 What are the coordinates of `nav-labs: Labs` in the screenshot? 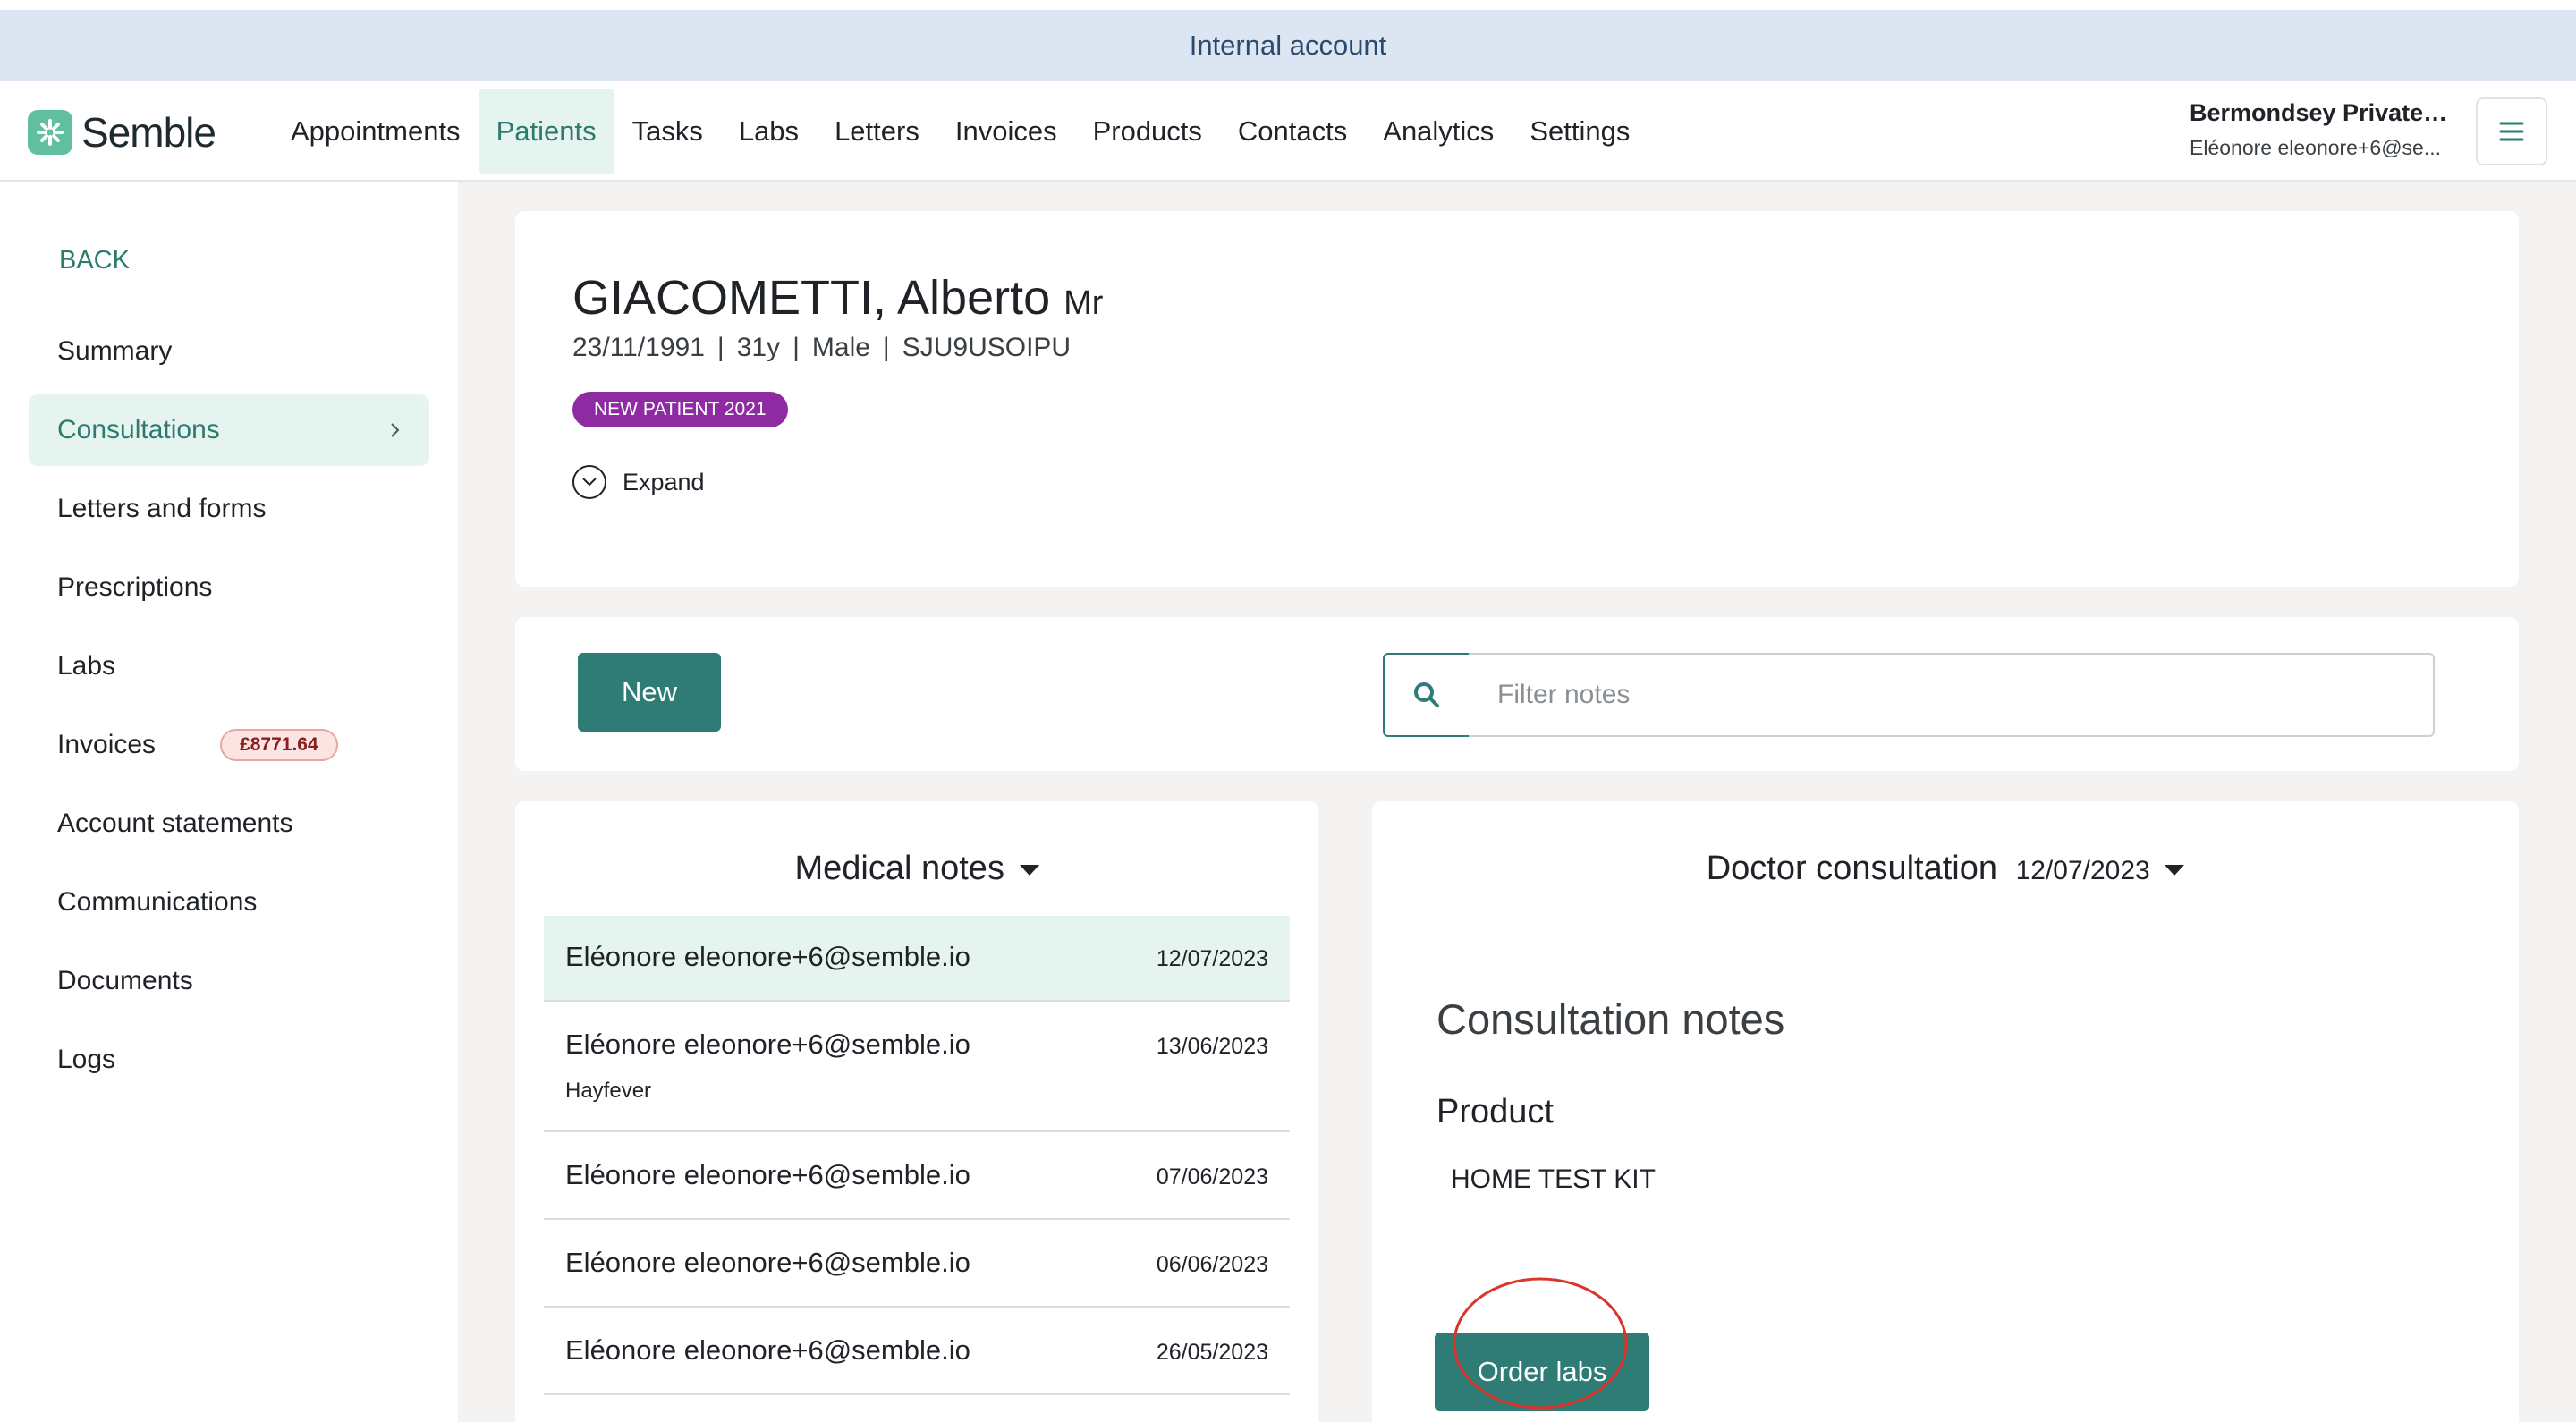 It's located at (769, 131).